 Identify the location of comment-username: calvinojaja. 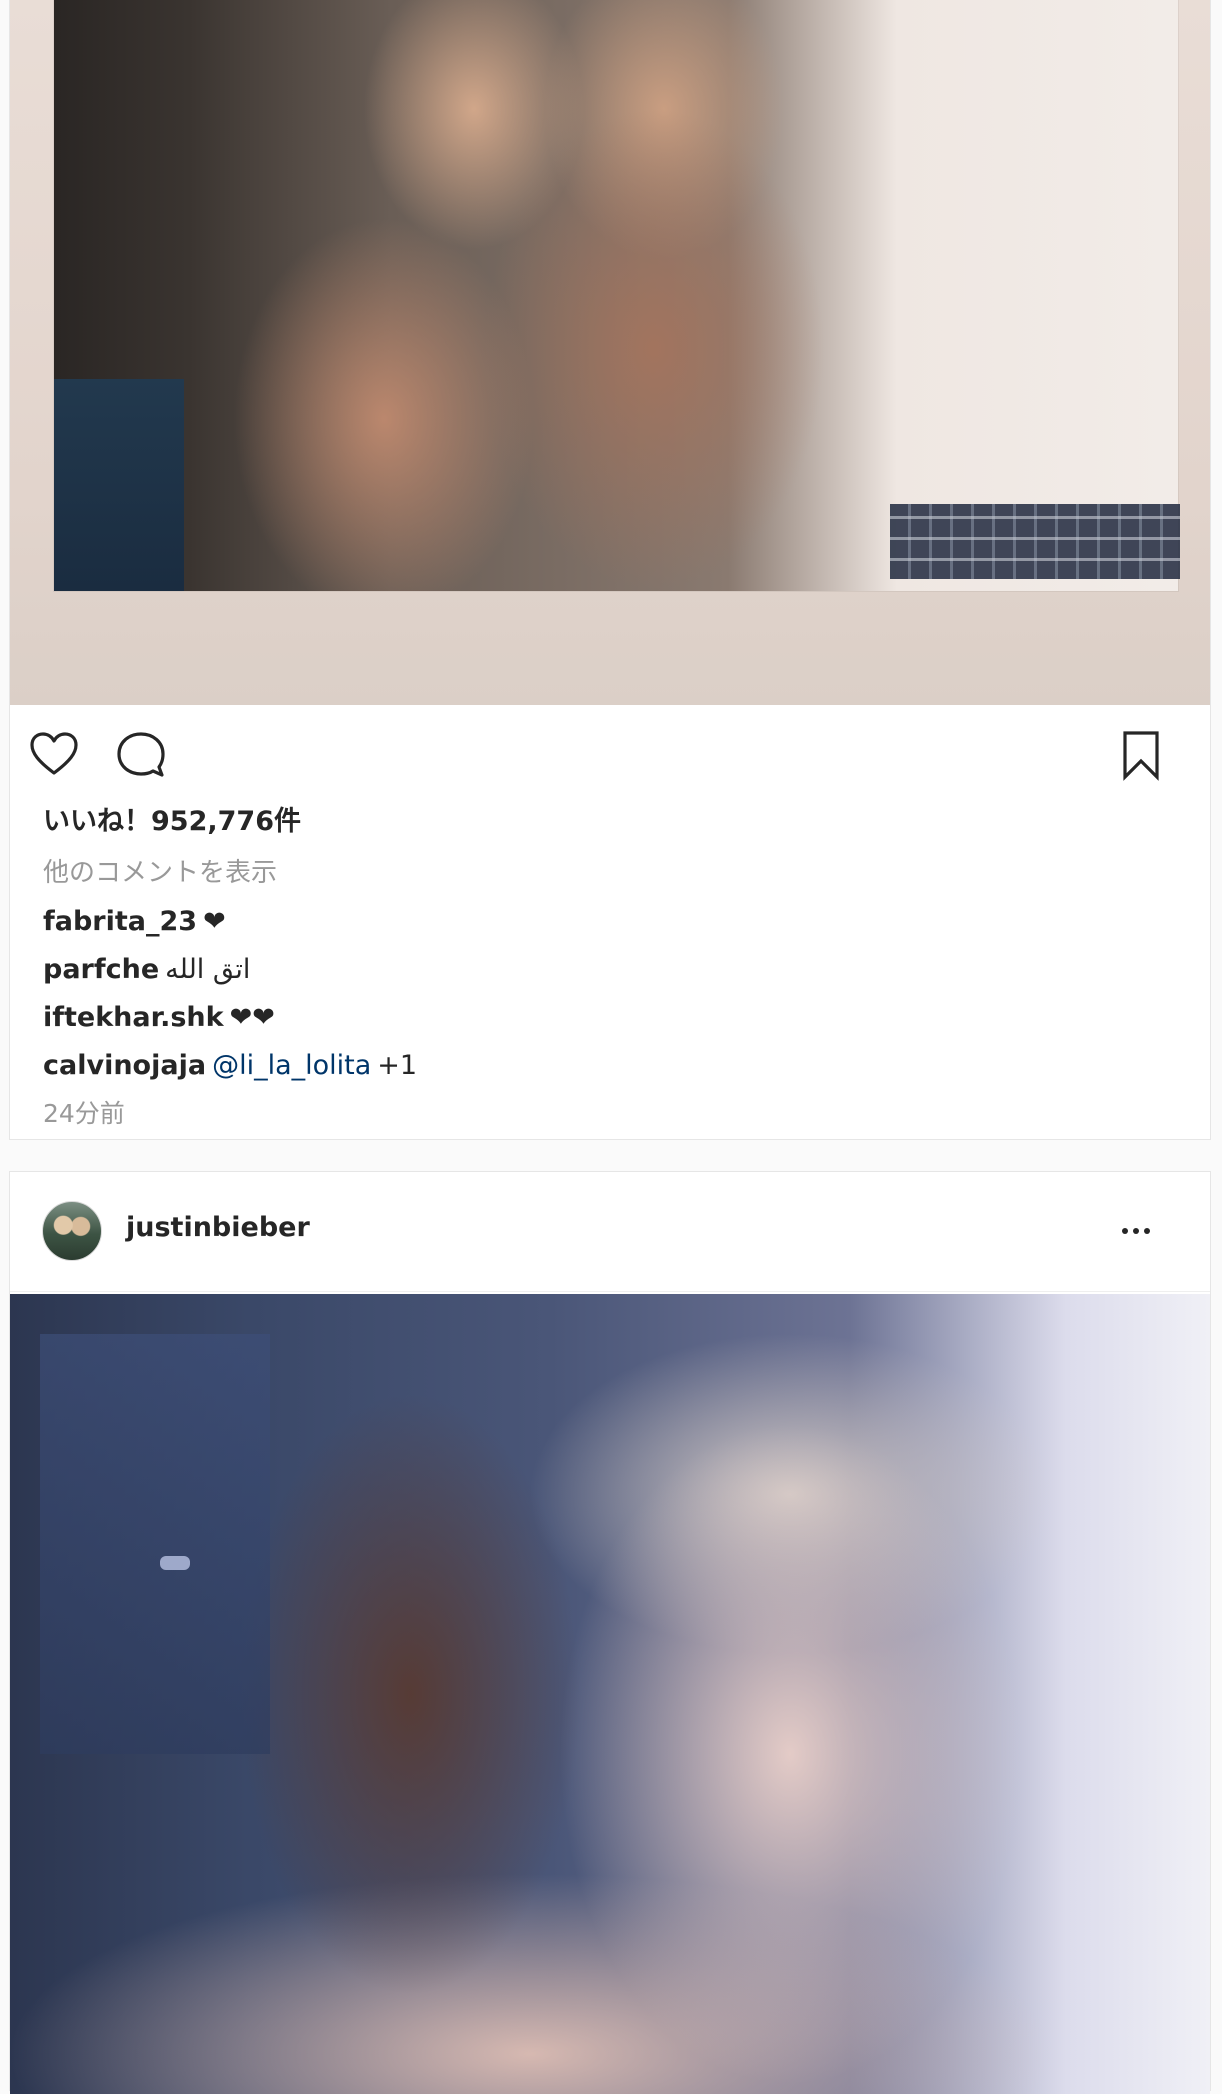
(124, 1065).